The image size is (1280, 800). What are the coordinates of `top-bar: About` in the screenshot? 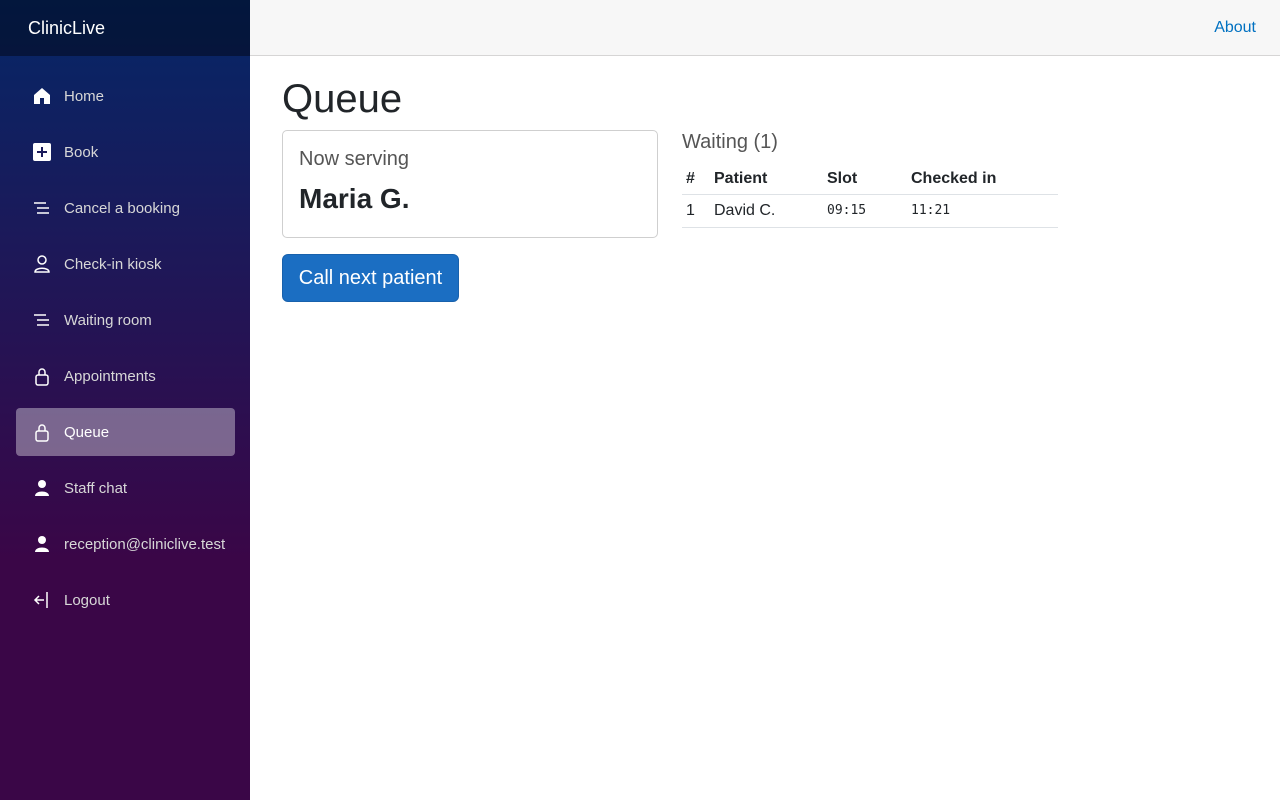 It's located at (765, 28).